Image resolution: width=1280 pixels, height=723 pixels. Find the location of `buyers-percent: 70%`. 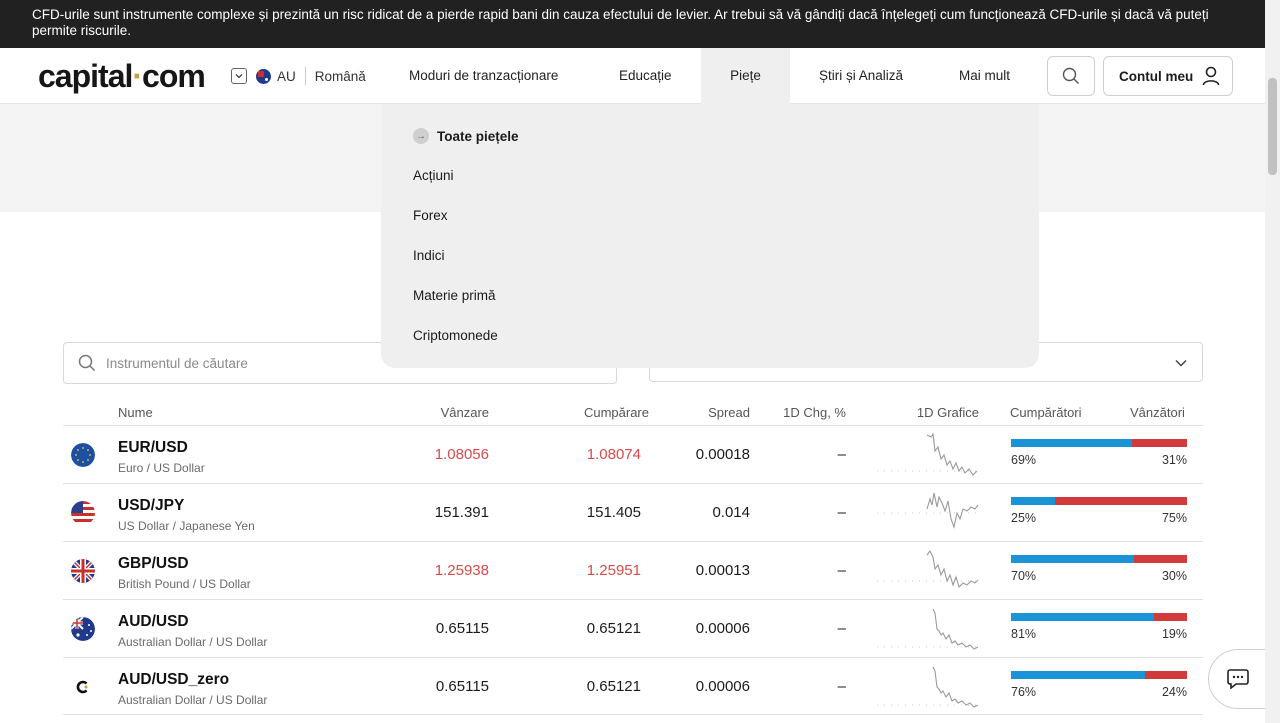

buyers-percent: 70% is located at coordinates (1024, 576).